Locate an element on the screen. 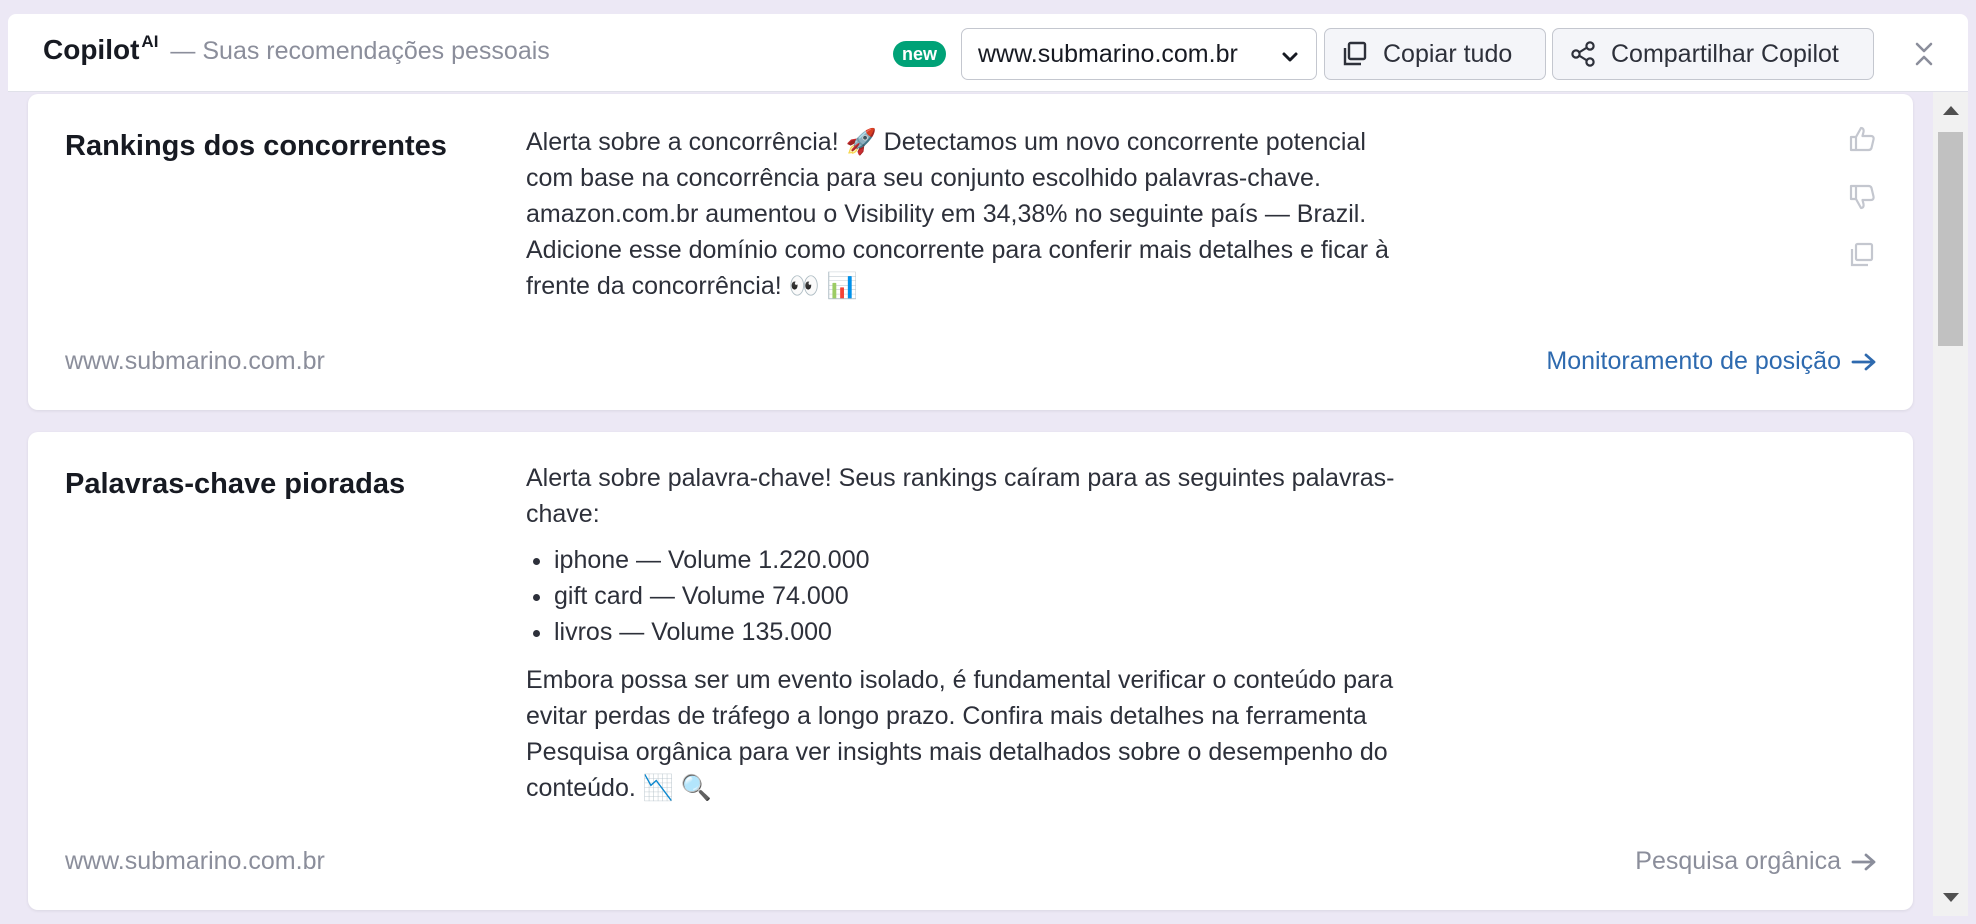  page-subtitle: — Suas recomendações pessoais is located at coordinates (360, 51).